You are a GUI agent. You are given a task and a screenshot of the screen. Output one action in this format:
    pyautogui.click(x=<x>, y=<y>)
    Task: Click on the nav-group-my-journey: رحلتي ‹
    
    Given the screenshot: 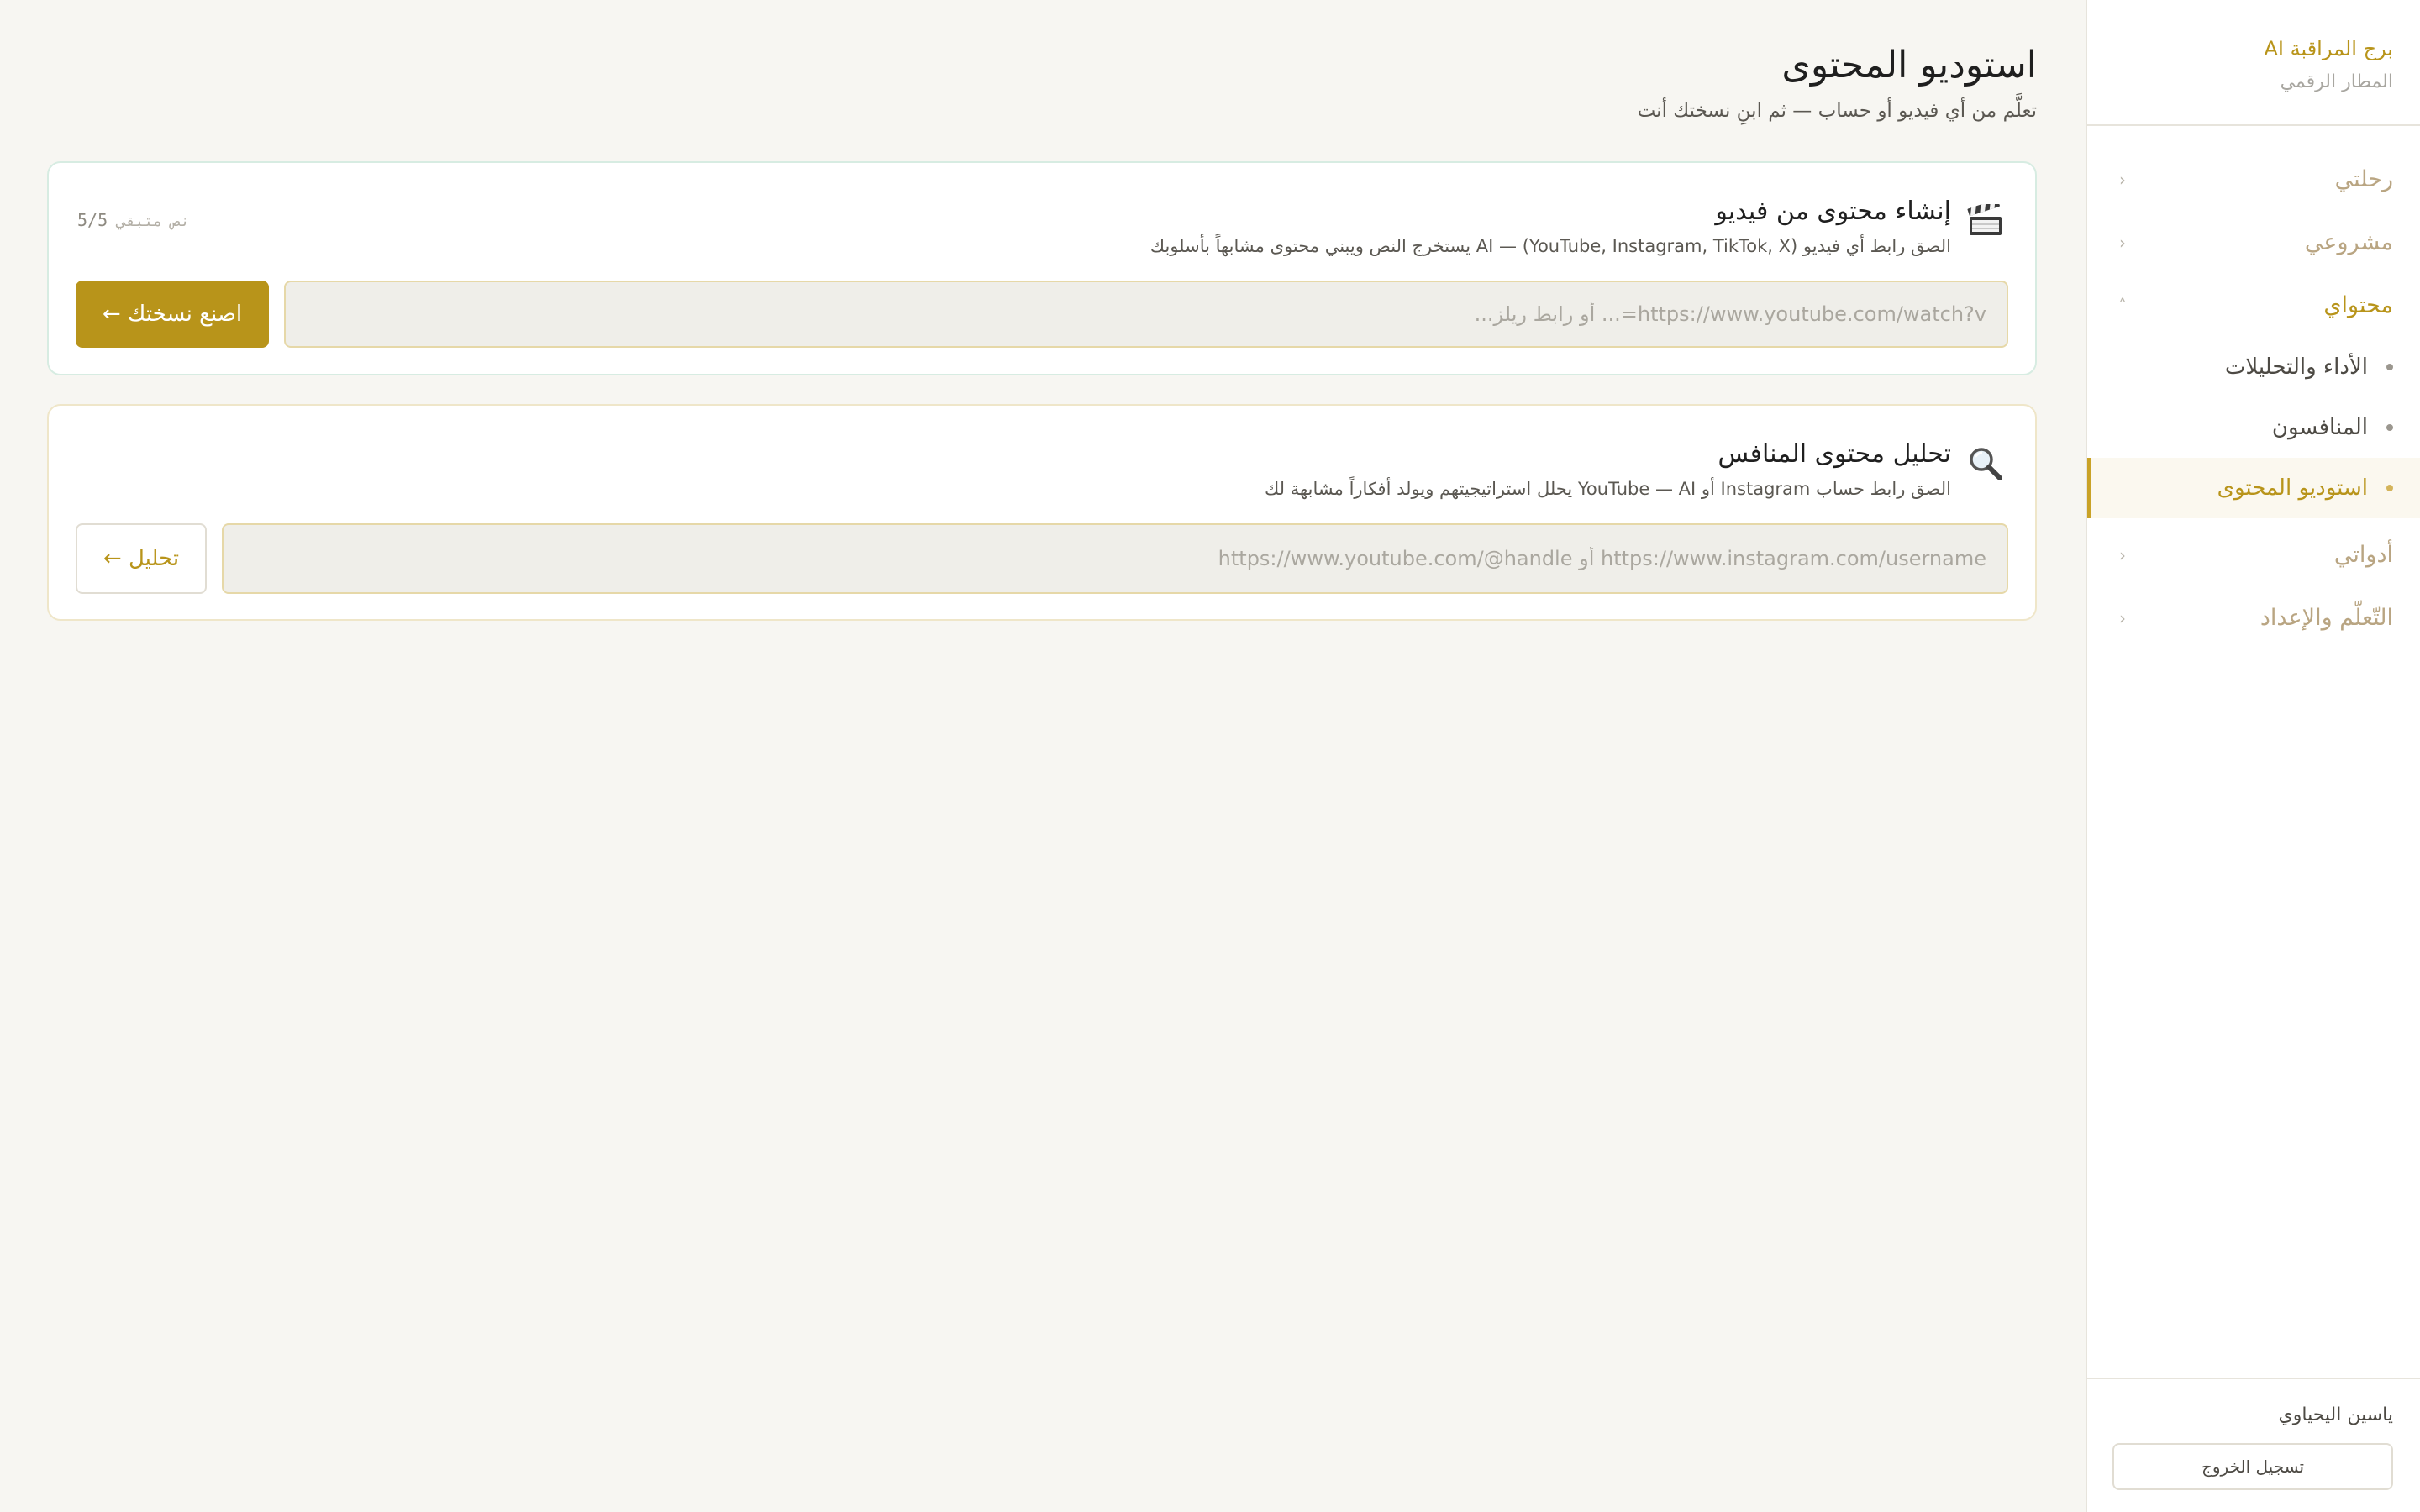 What is the action you would take?
    pyautogui.click(x=2253, y=179)
    